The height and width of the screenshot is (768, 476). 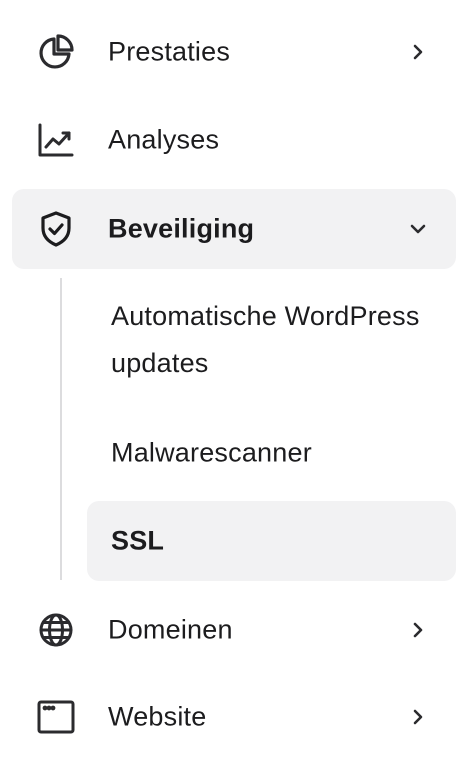 I want to click on sidebar-item-beveiliging: Beveiliging, so click(x=234, y=229).